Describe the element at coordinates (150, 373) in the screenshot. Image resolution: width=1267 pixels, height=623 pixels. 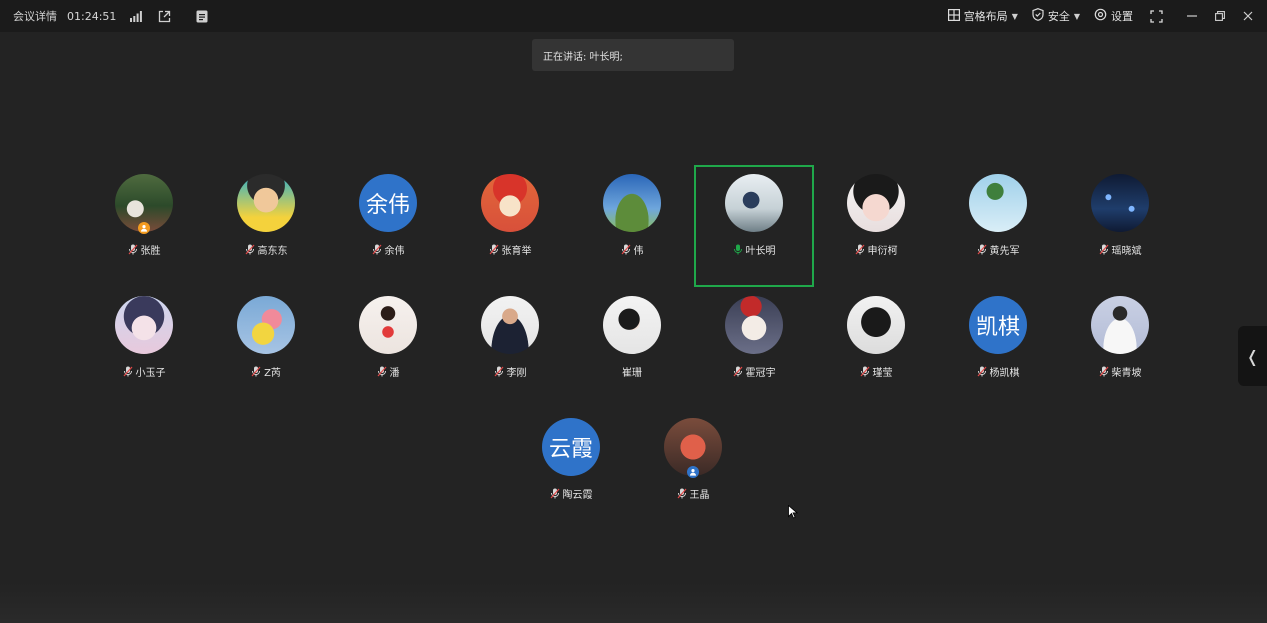
I see `participant-name: 小玉子` at that location.